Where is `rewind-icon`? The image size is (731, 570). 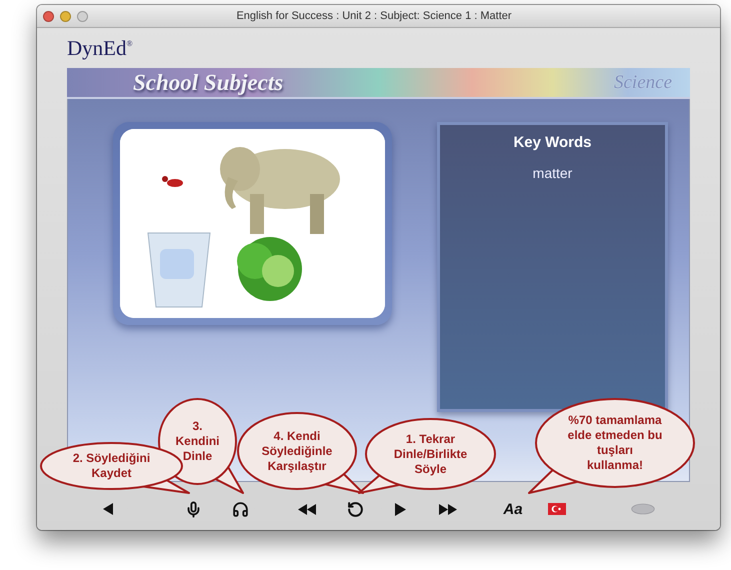
rewind-icon is located at coordinates (307, 509).